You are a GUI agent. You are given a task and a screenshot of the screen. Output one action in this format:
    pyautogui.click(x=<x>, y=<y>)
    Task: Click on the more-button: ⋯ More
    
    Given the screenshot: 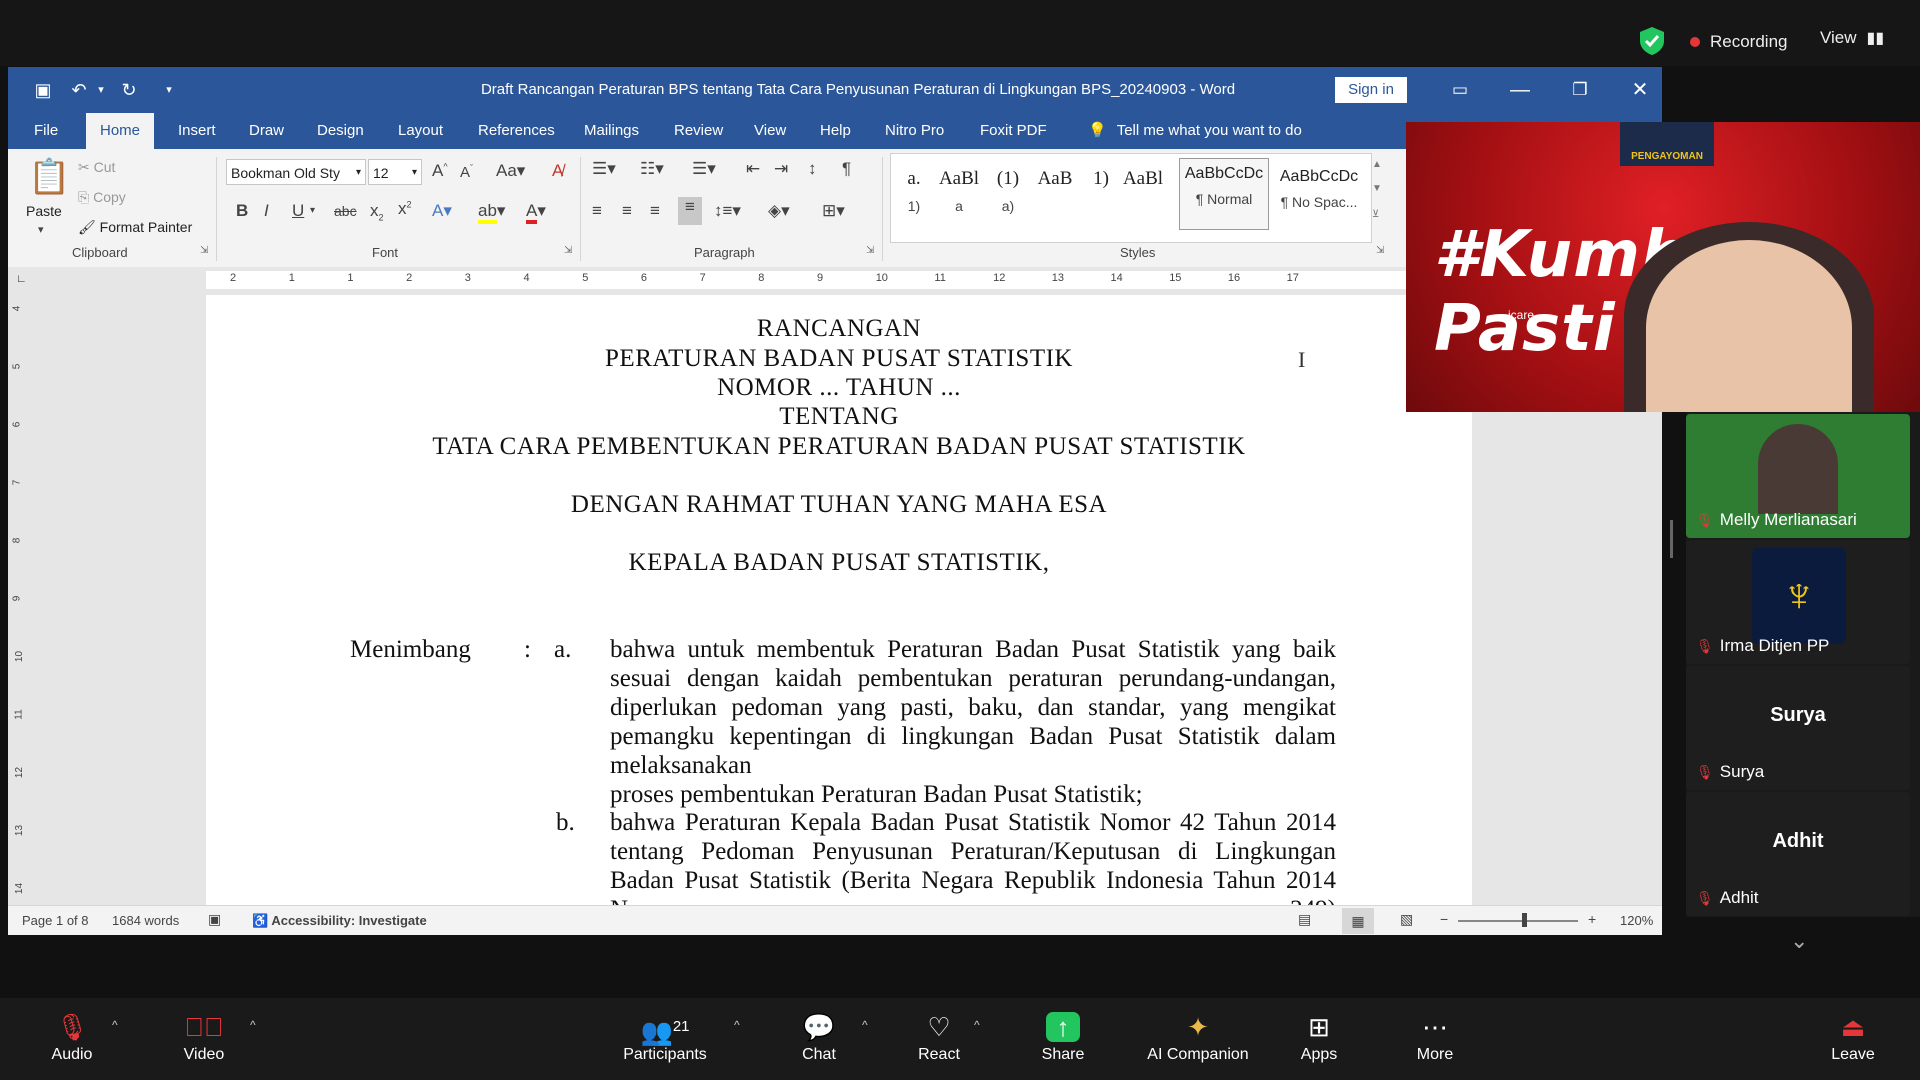 What is the action you would take?
    pyautogui.click(x=1435, y=1037)
    